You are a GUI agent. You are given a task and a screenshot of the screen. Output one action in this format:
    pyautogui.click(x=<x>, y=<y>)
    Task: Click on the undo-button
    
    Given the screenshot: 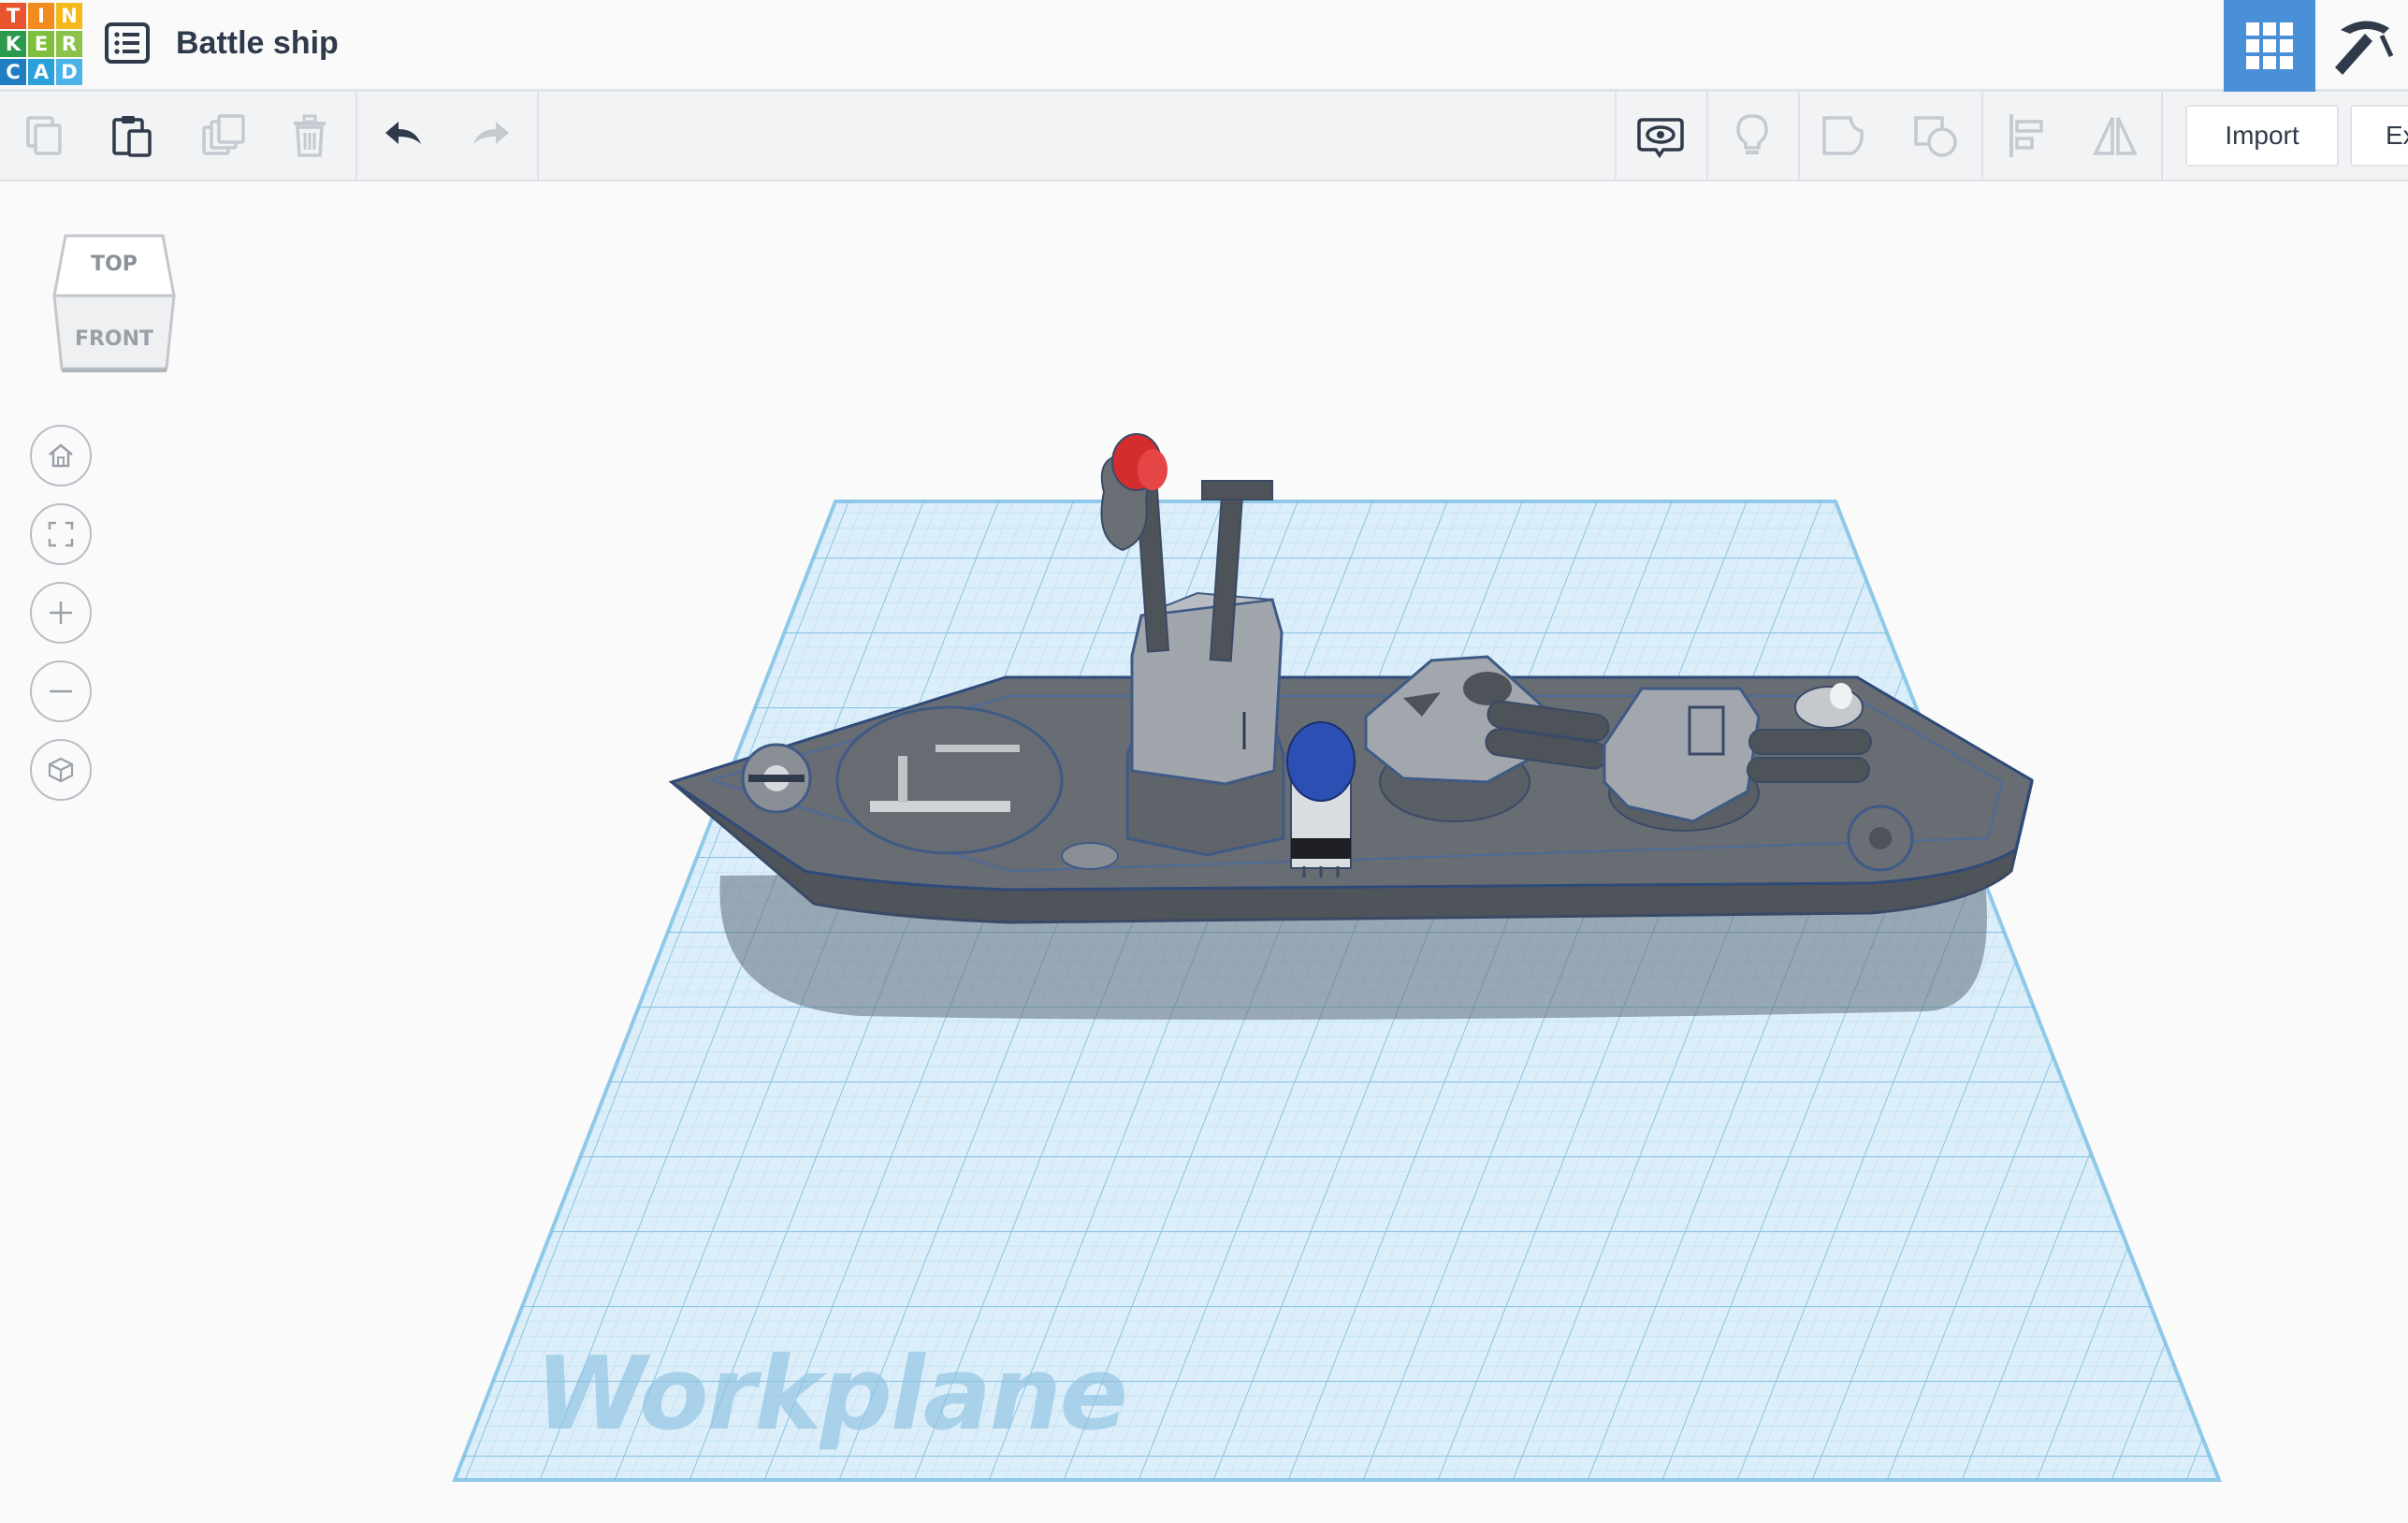 What is the action you would take?
    pyautogui.click(x=403, y=136)
    